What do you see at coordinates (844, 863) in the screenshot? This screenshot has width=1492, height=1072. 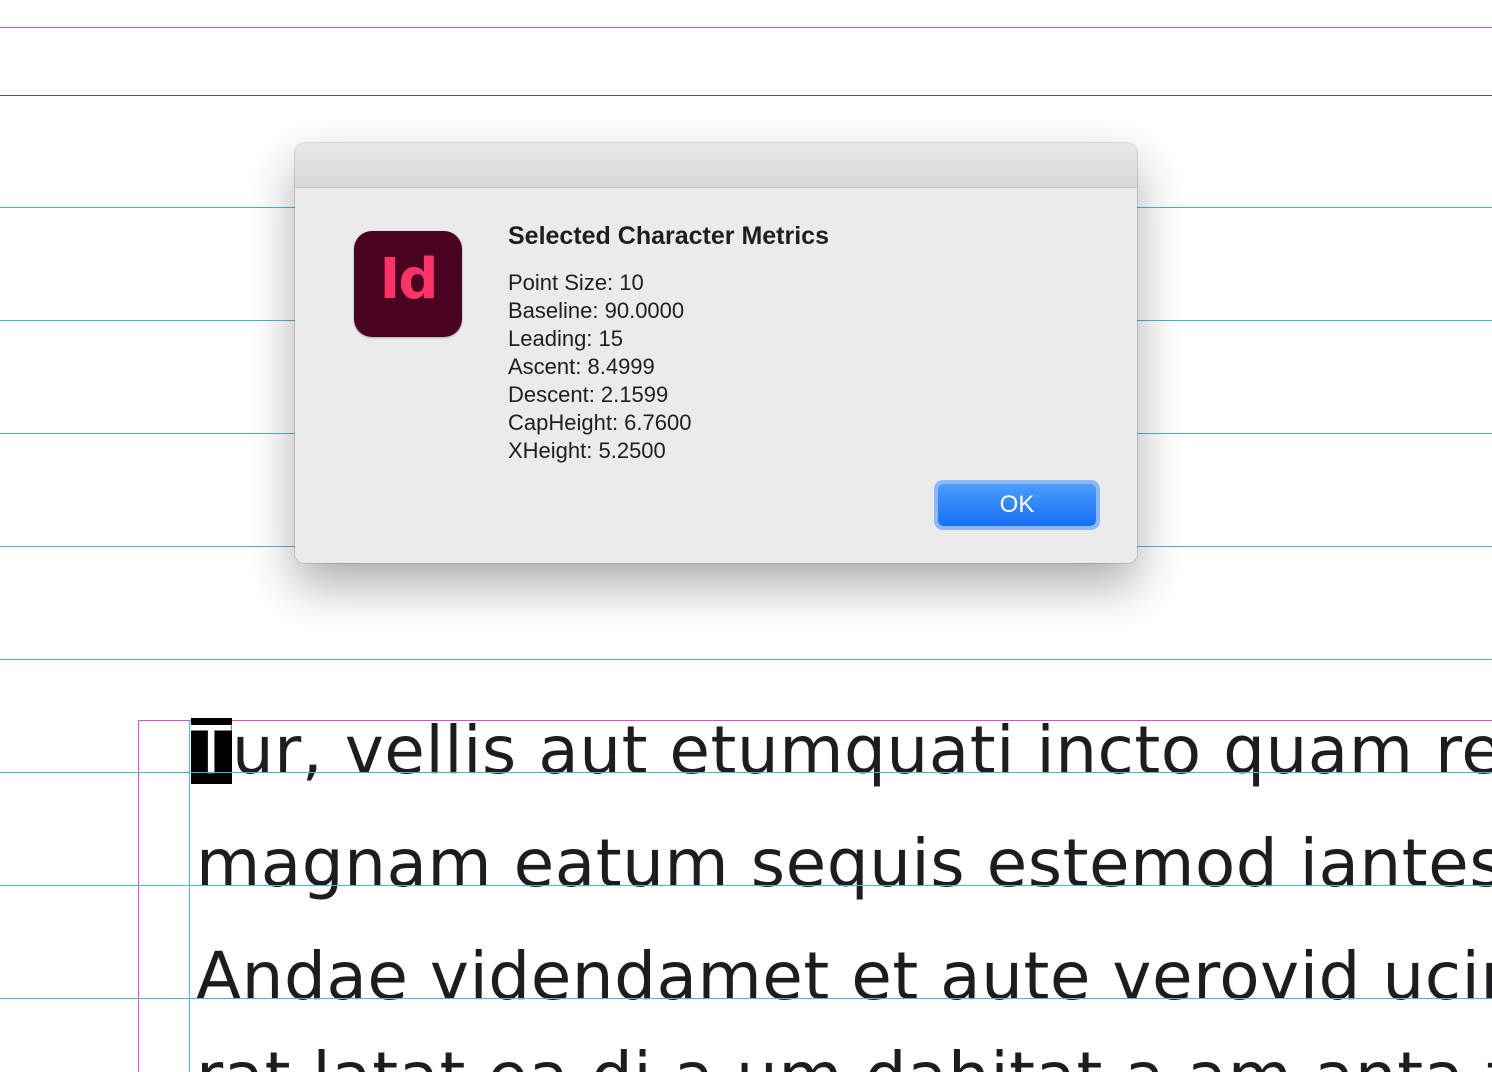 I see `text-line-2: magnam eatum sequis estemod iantest` at bounding box center [844, 863].